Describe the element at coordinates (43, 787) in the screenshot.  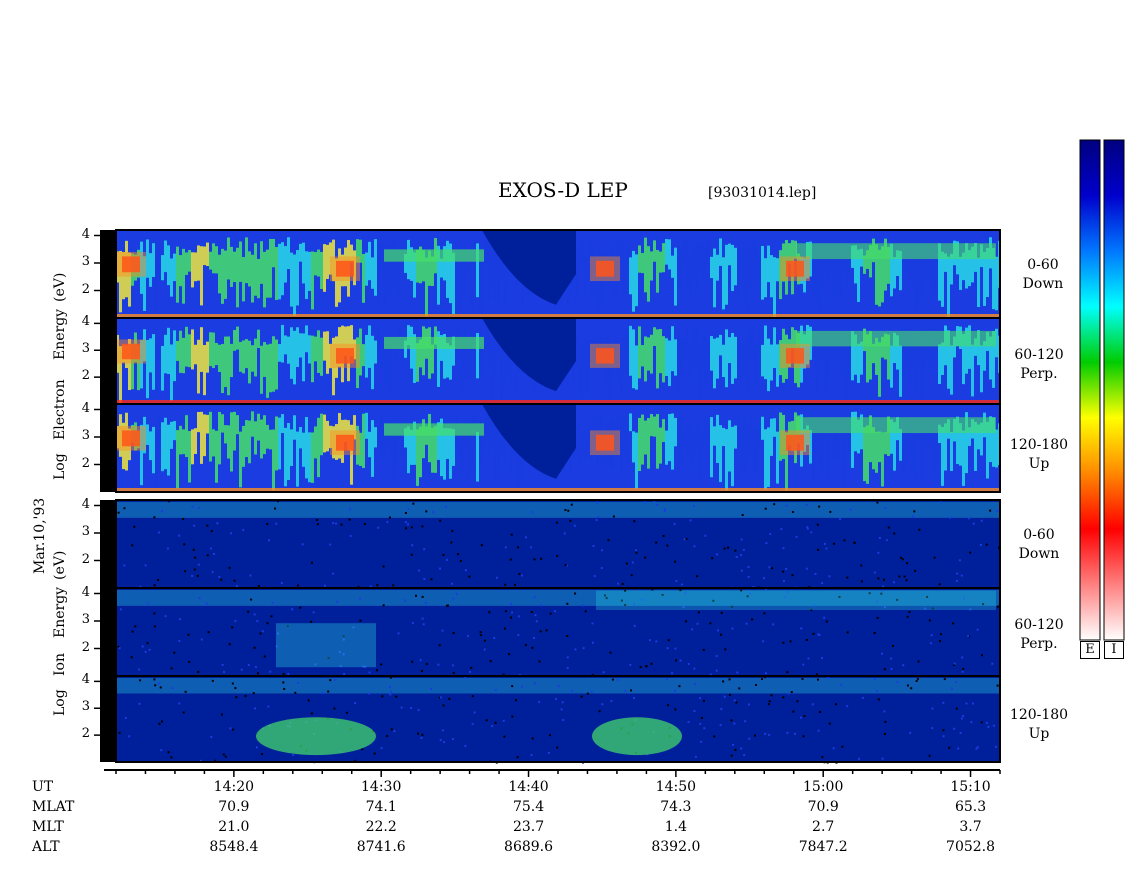
I see `row-label-ut: UT` at that location.